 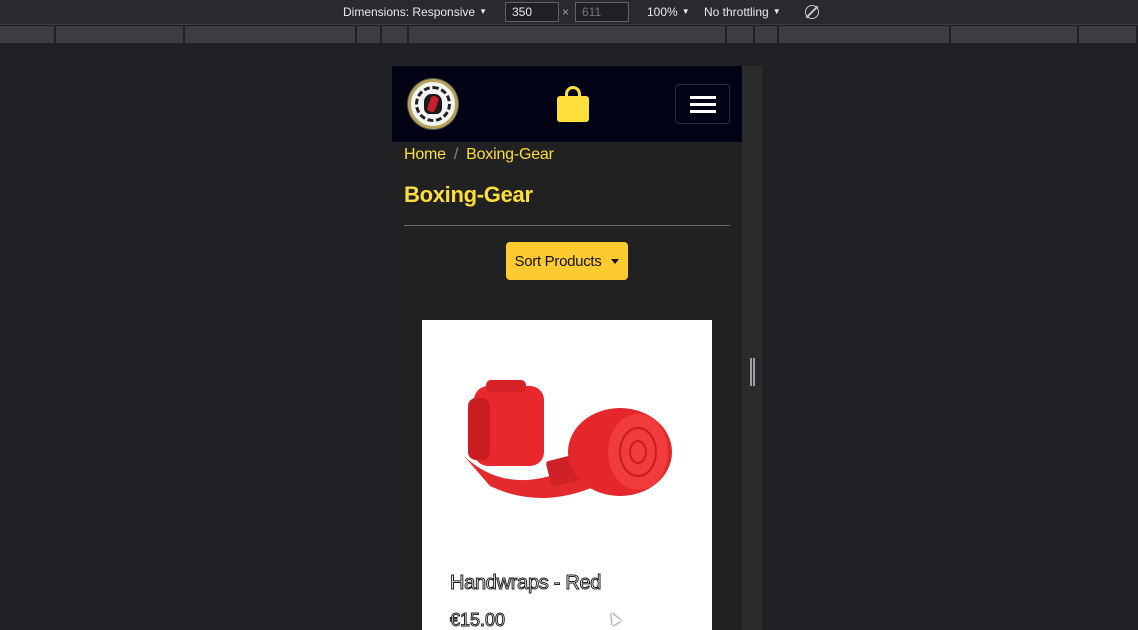 What do you see at coordinates (525, 583) in the screenshot?
I see `product-name: Handwraps - Red` at bounding box center [525, 583].